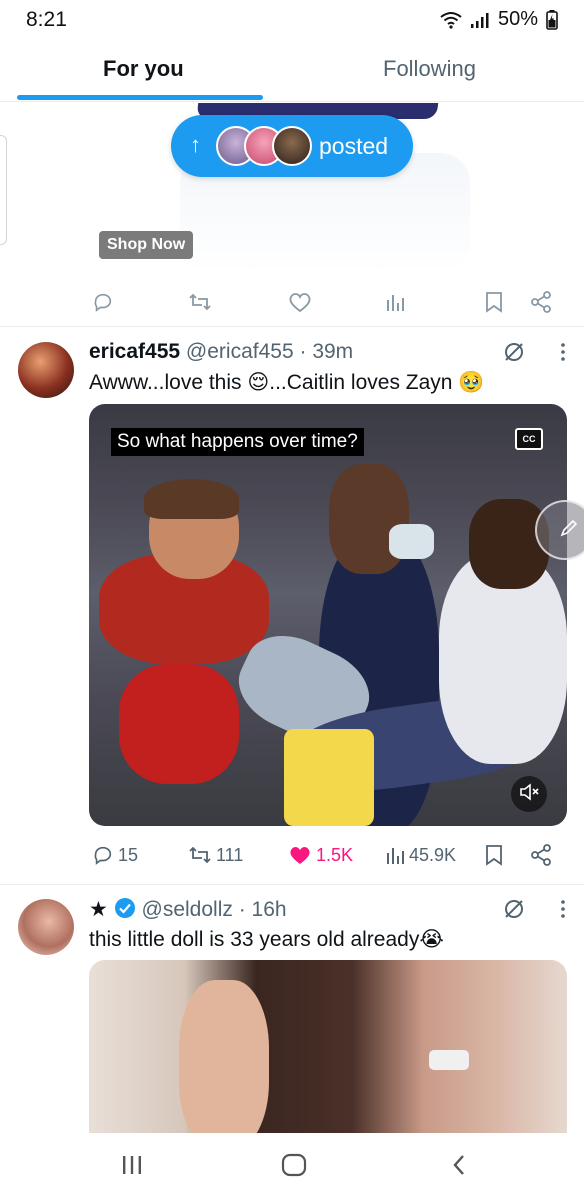 The height and width of the screenshot is (1200, 584). What do you see at coordinates (292, 71) in the screenshot?
I see `timeline-tabs: For you Following` at bounding box center [292, 71].